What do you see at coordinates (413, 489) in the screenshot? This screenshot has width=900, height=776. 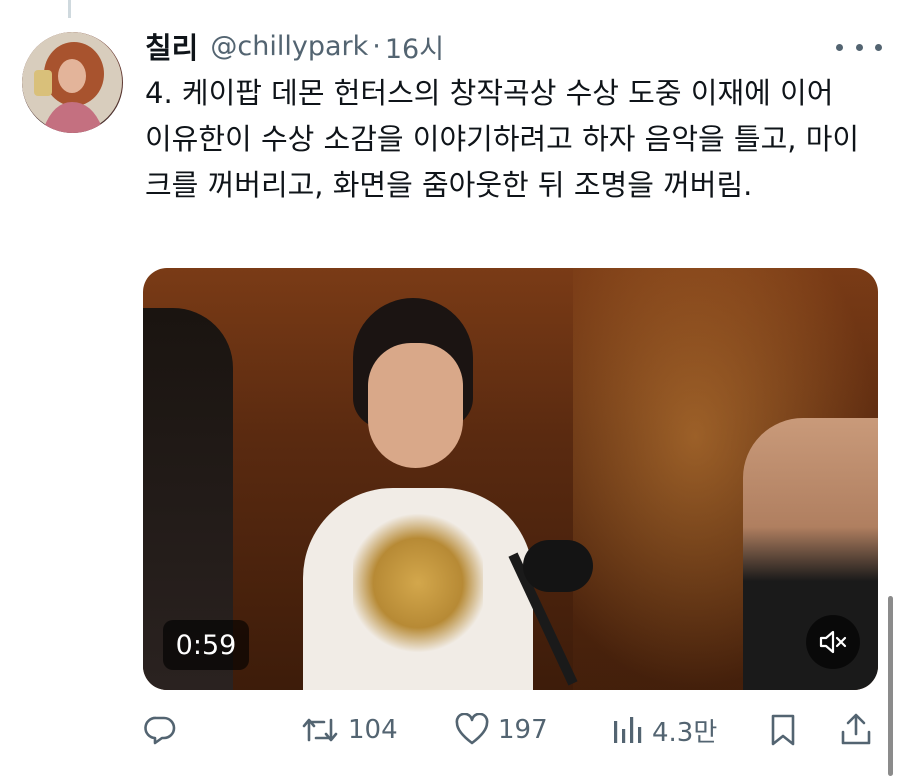 I see `video-person-center` at bounding box center [413, 489].